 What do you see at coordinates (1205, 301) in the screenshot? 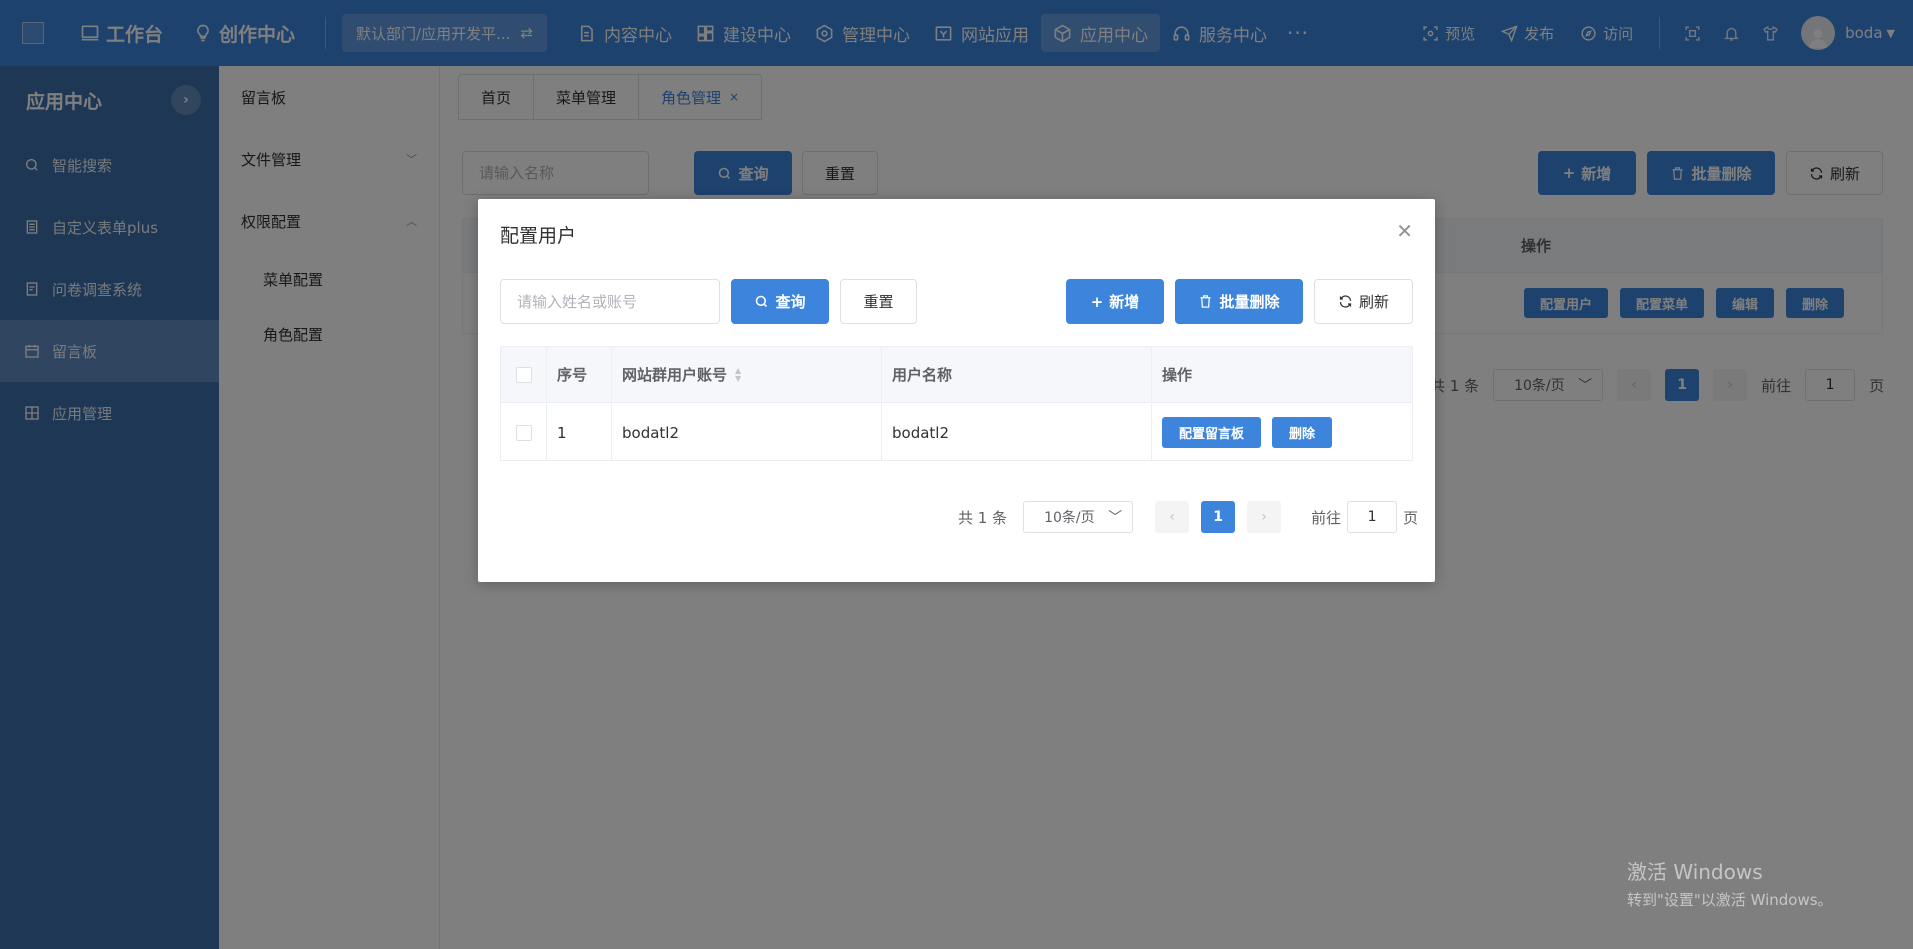
I see `trash-icon` at bounding box center [1205, 301].